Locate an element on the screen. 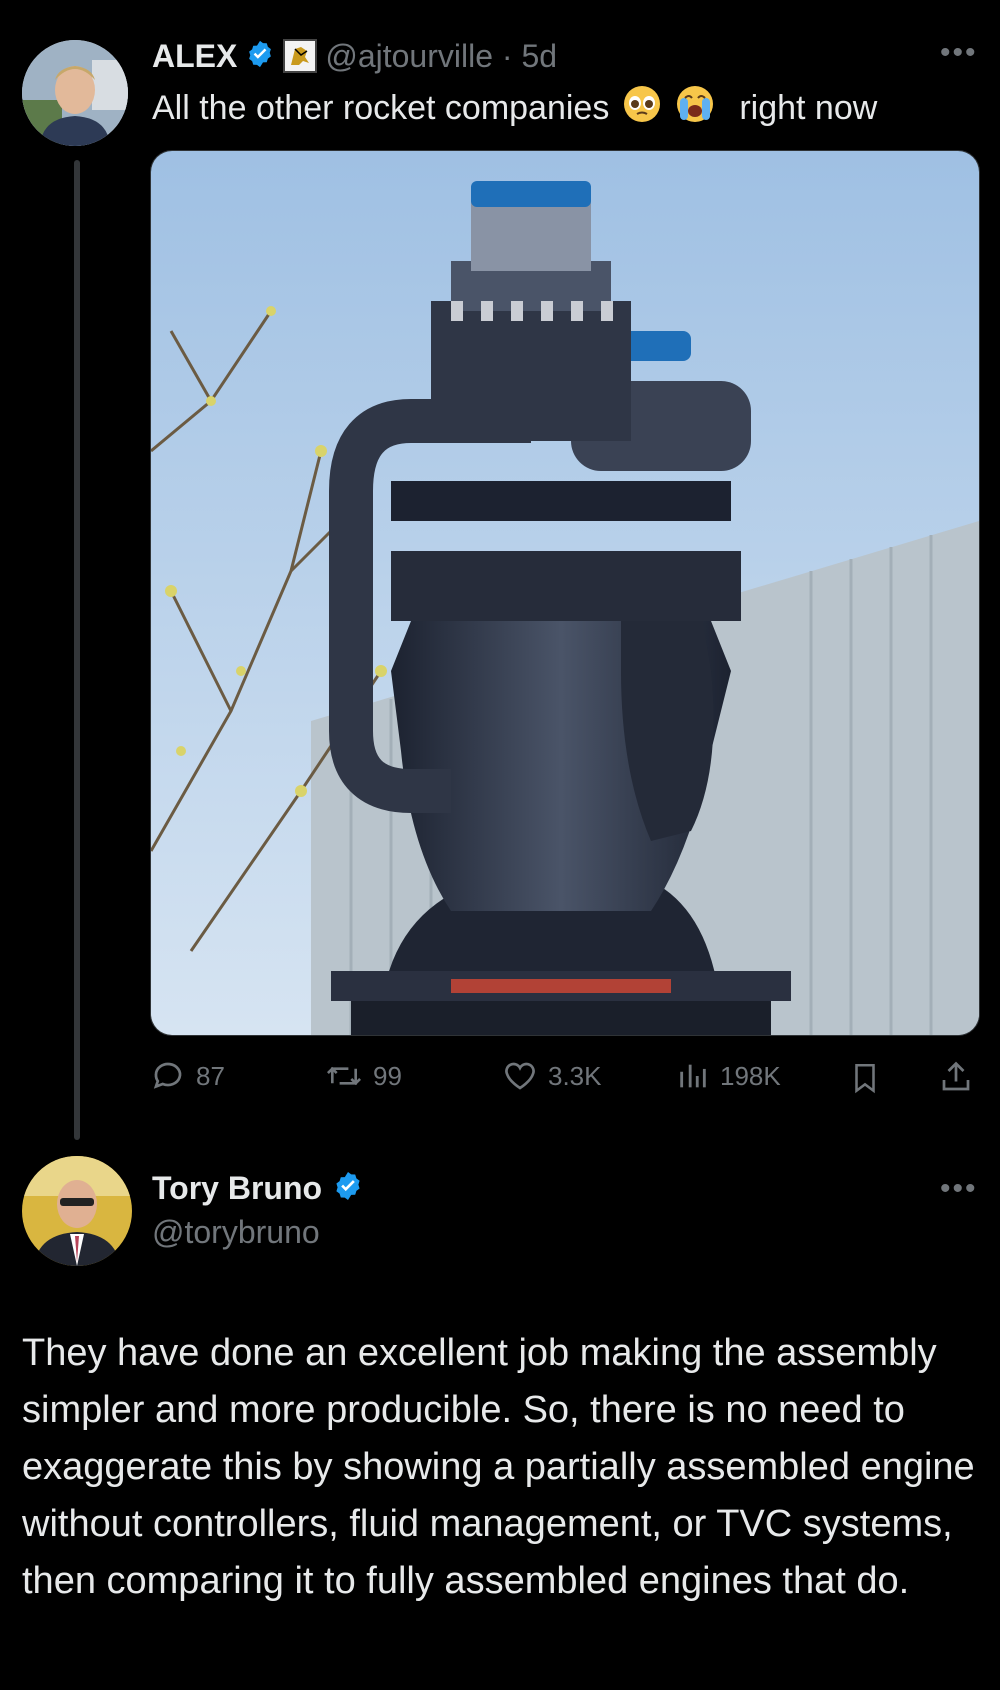 The image size is (1000, 1690). tweet-text: All the other rocket companies right now is located at coordinates (515, 108).